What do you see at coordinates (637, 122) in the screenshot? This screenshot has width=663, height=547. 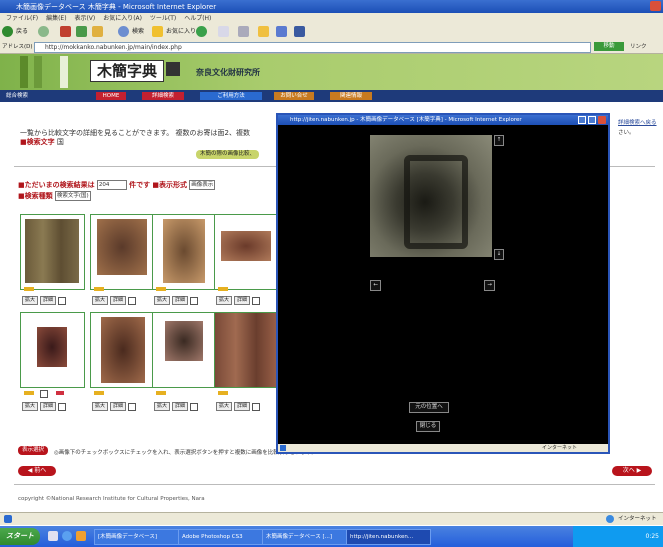 I see `back-to-detail-link: 詳細検索へ戻る` at bounding box center [637, 122].